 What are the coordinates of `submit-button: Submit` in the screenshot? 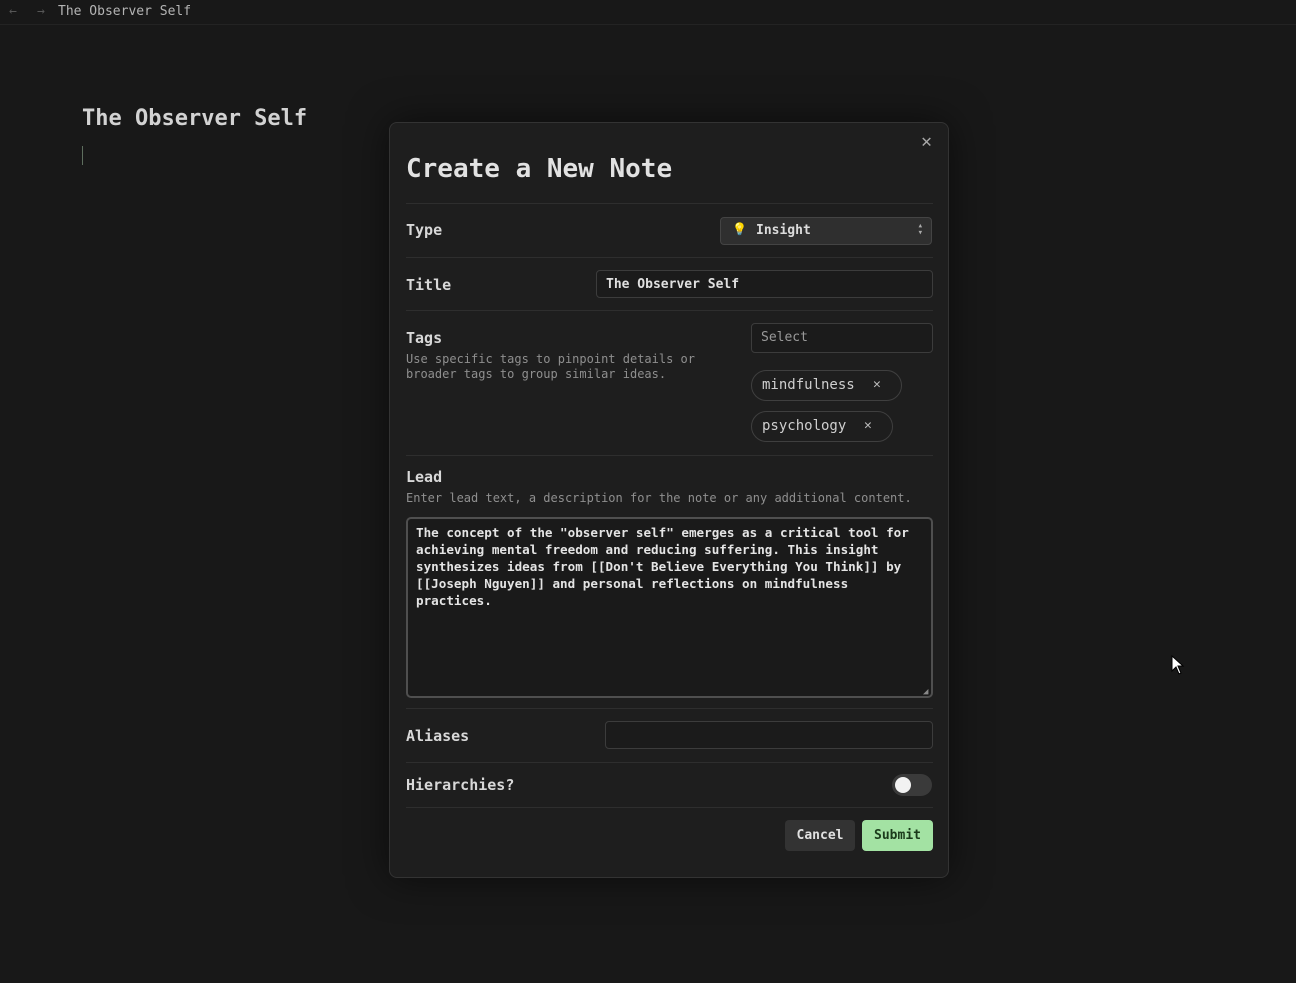 It's located at (897, 835).